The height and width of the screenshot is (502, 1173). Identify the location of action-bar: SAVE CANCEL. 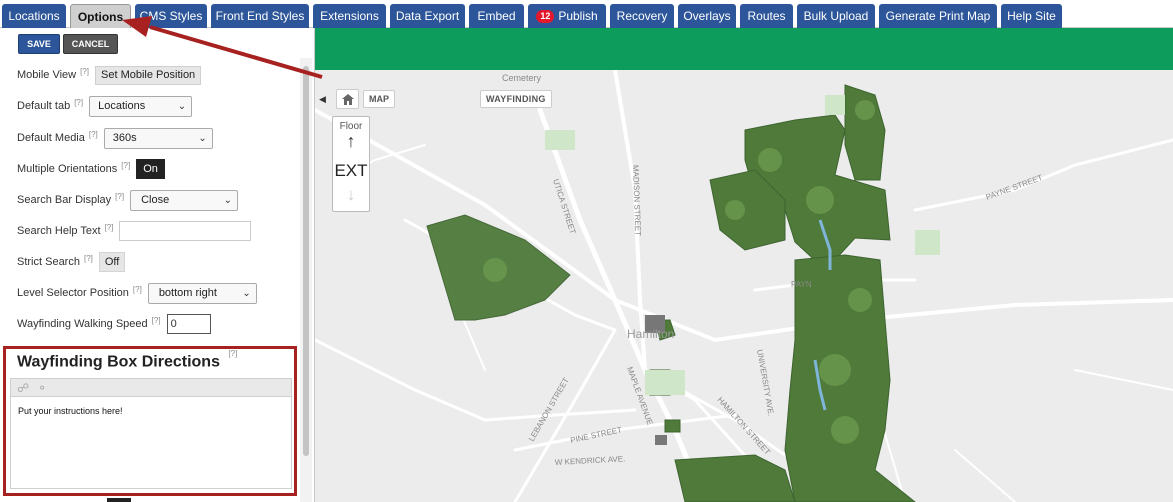
(157, 43).